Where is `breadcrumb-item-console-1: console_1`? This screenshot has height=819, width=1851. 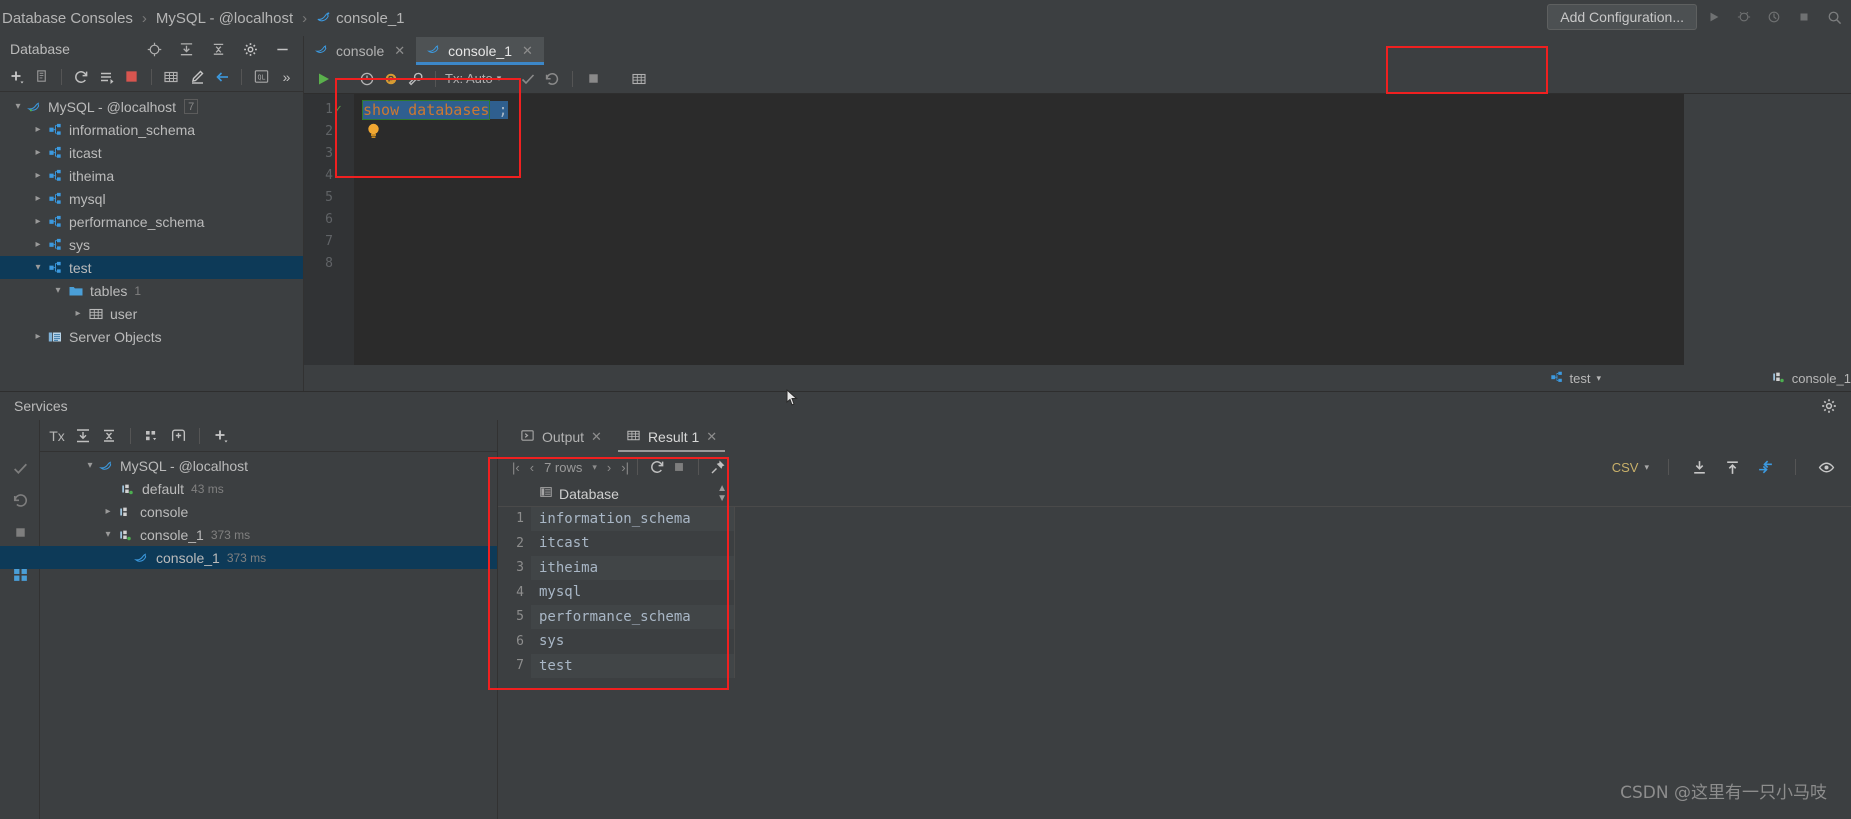 breadcrumb-item-console-1: console_1 is located at coordinates (370, 18).